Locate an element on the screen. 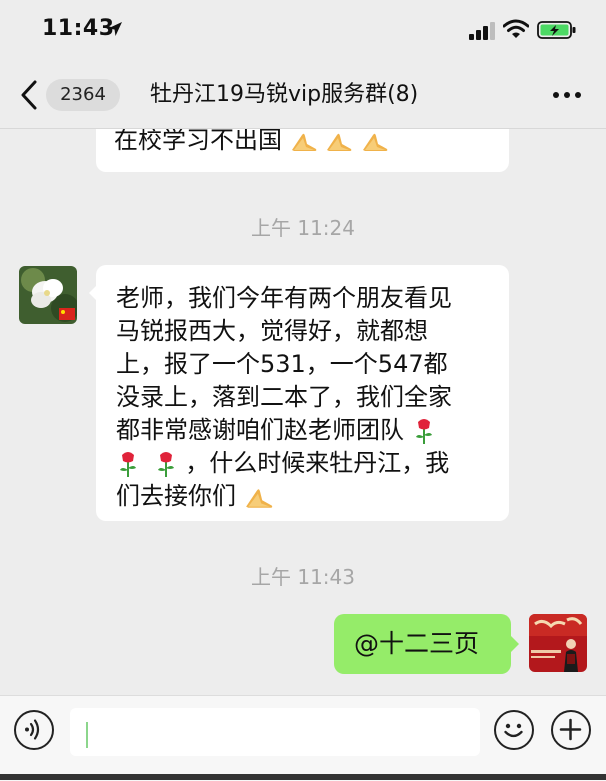  message-line-with-emoji: ，什么时候来牡丹江，我 is located at coordinates (282, 463).